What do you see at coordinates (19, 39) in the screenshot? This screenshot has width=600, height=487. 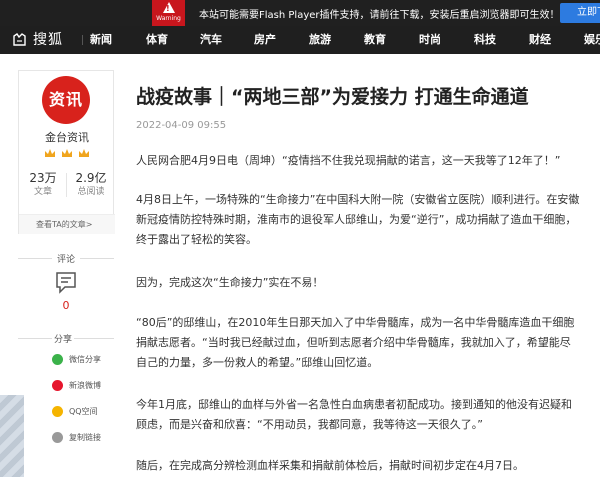 I see `sohu-fox-icon` at bounding box center [19, 39].